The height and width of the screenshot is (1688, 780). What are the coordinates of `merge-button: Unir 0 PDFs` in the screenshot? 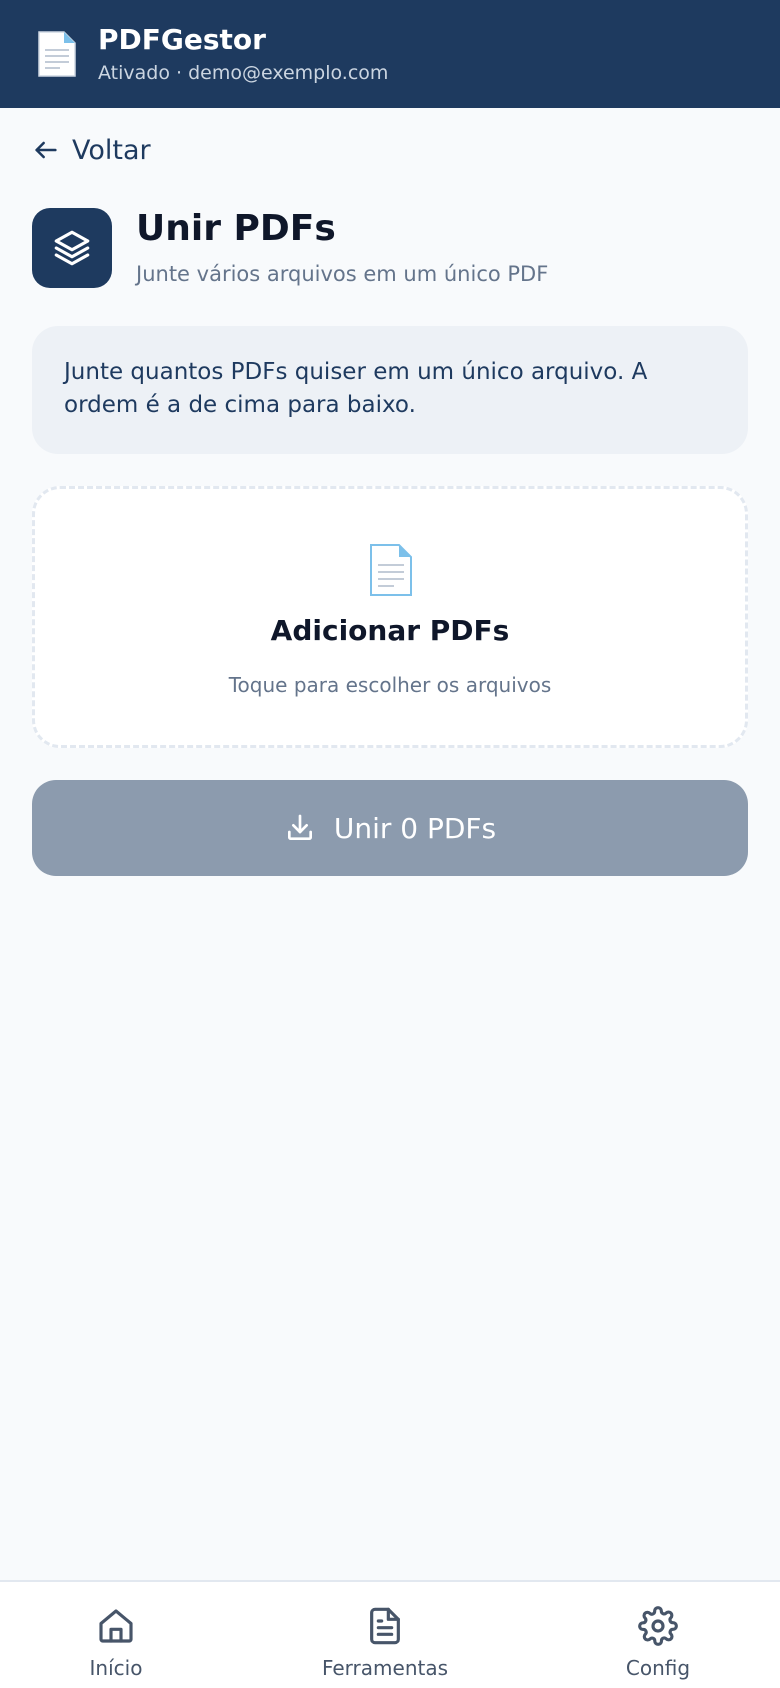 It's located at (390, 828).